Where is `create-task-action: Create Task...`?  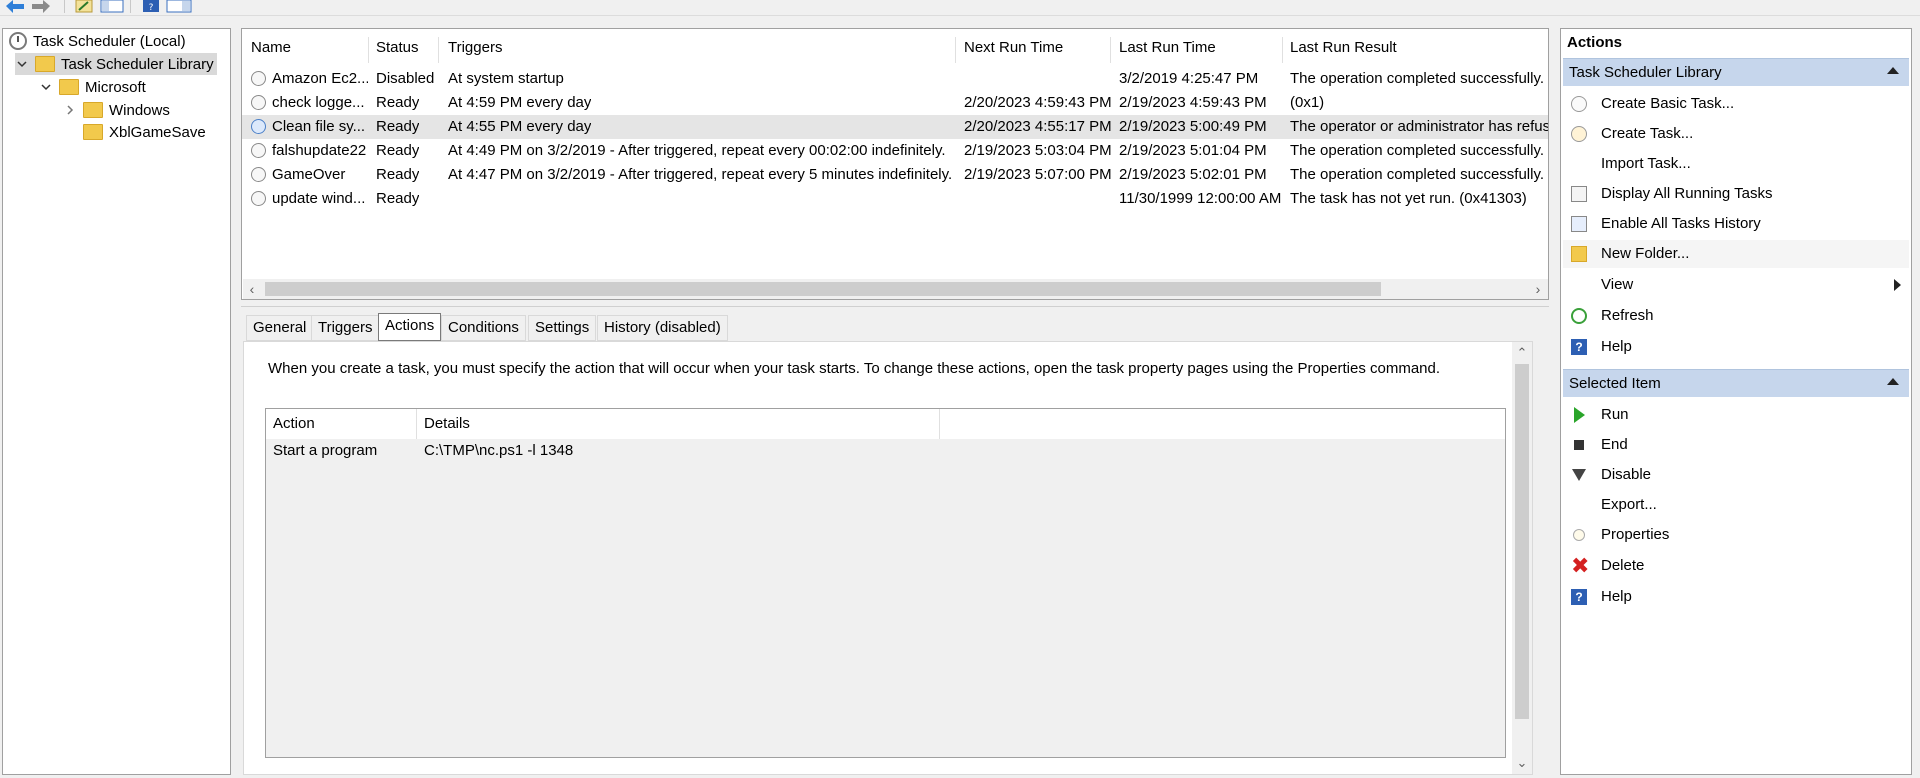 create-task-action: Create Task... is located at coordinates (1736, 134).